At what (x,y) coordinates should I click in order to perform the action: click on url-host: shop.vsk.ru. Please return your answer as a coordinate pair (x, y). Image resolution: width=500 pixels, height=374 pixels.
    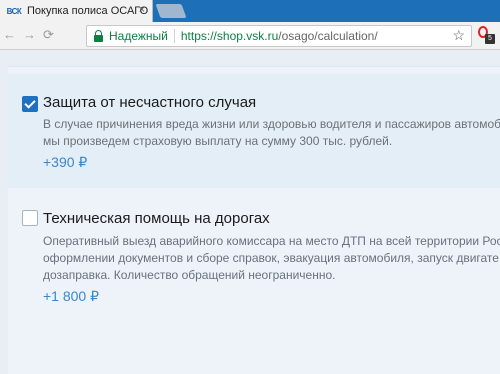
    Looking at the image, I should click on (247, 36).